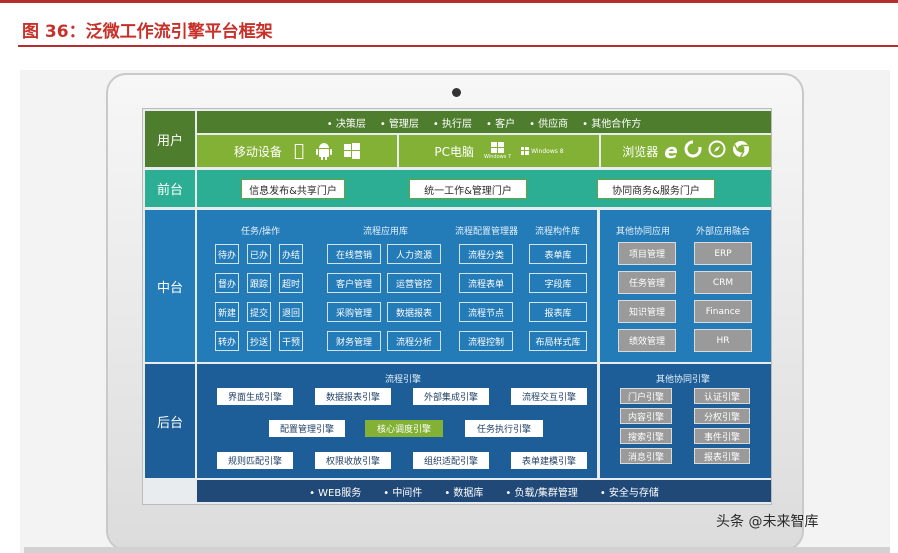 Image resolution: width=898 pixels, height=553 pixels. Describe the element at coordinates (683, 380) in the screenshot. I see `other-engine-header: 其他协同引擎` at that location.